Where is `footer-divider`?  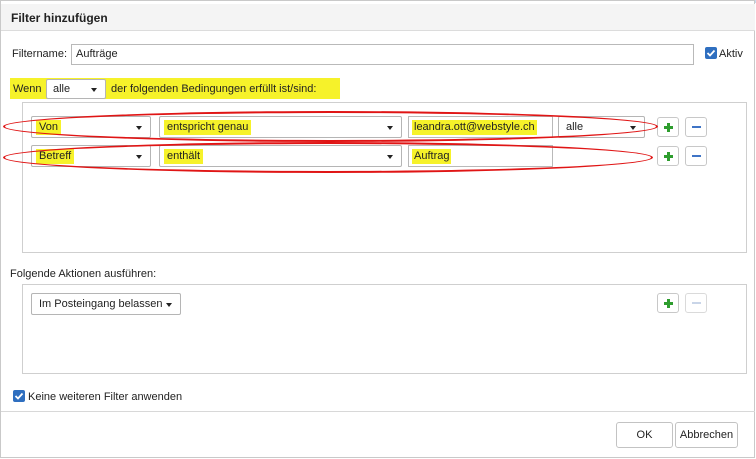 footer-divider is located at coordinates (378, 411).